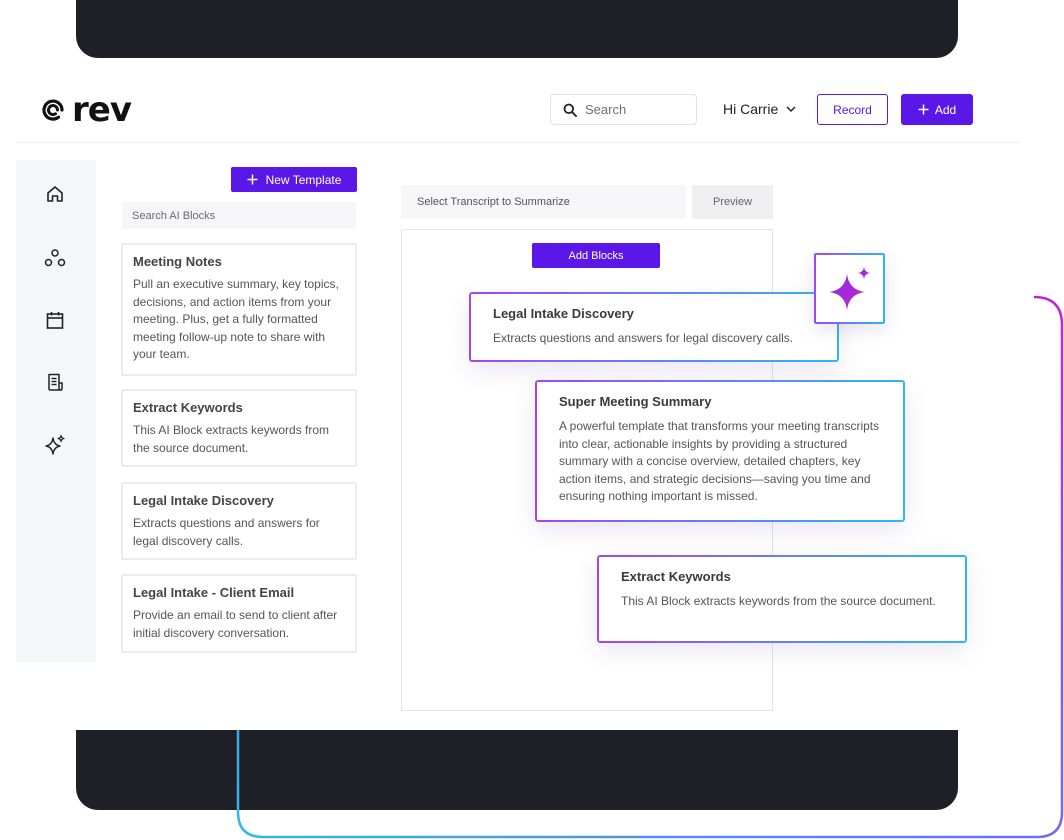  I want to click on add-button: Add, so click(937, 109).